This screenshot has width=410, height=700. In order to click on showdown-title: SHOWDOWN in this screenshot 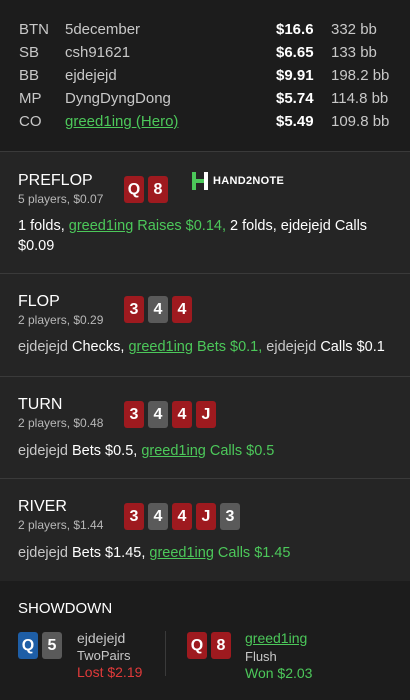, I will do `click(65, 608)`.